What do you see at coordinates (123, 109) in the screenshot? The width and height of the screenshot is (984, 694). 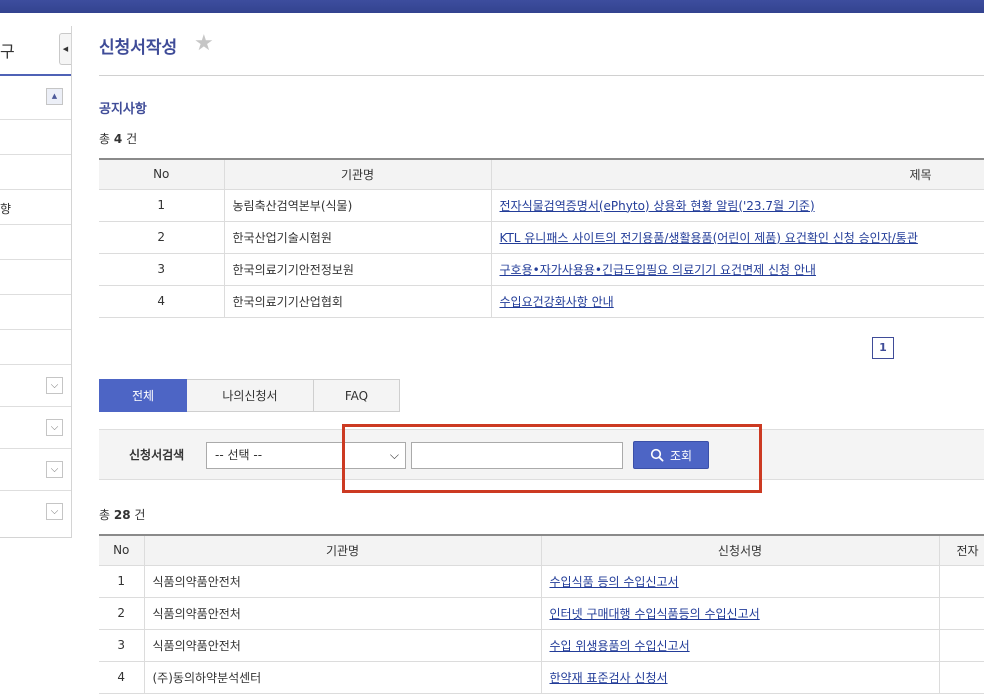 I see `notice-section-title: 공지사항` at bounding box center [123, 109].